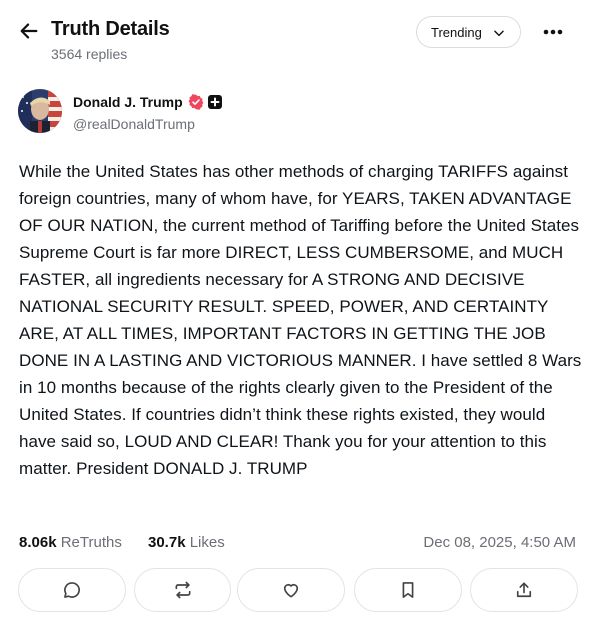 The height and width of the screenshot is (622, 592). I want to click on more-options-button, so click(553, 32).